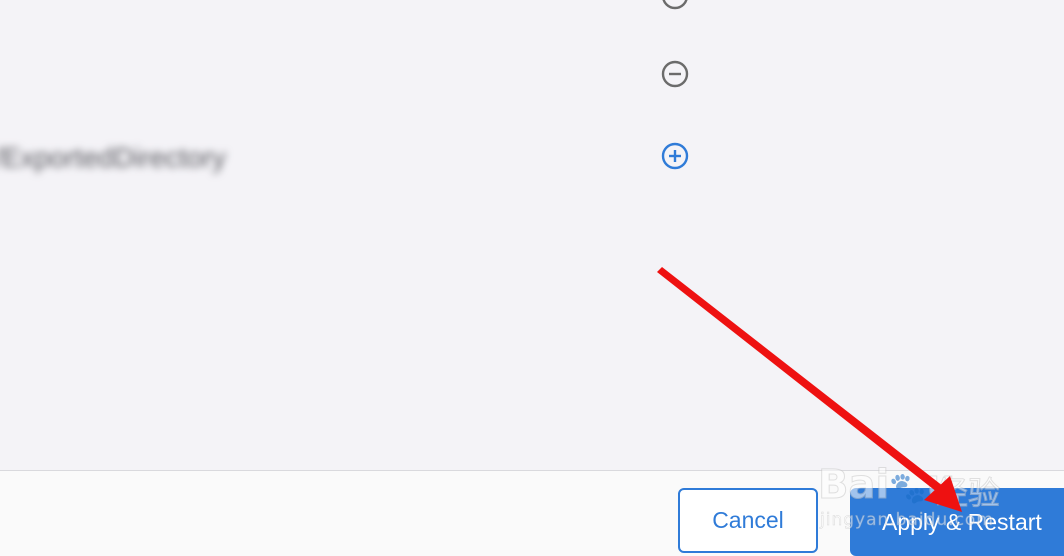  I want to click on apply-restart-button: Apply & Restart, so click(957, 522).